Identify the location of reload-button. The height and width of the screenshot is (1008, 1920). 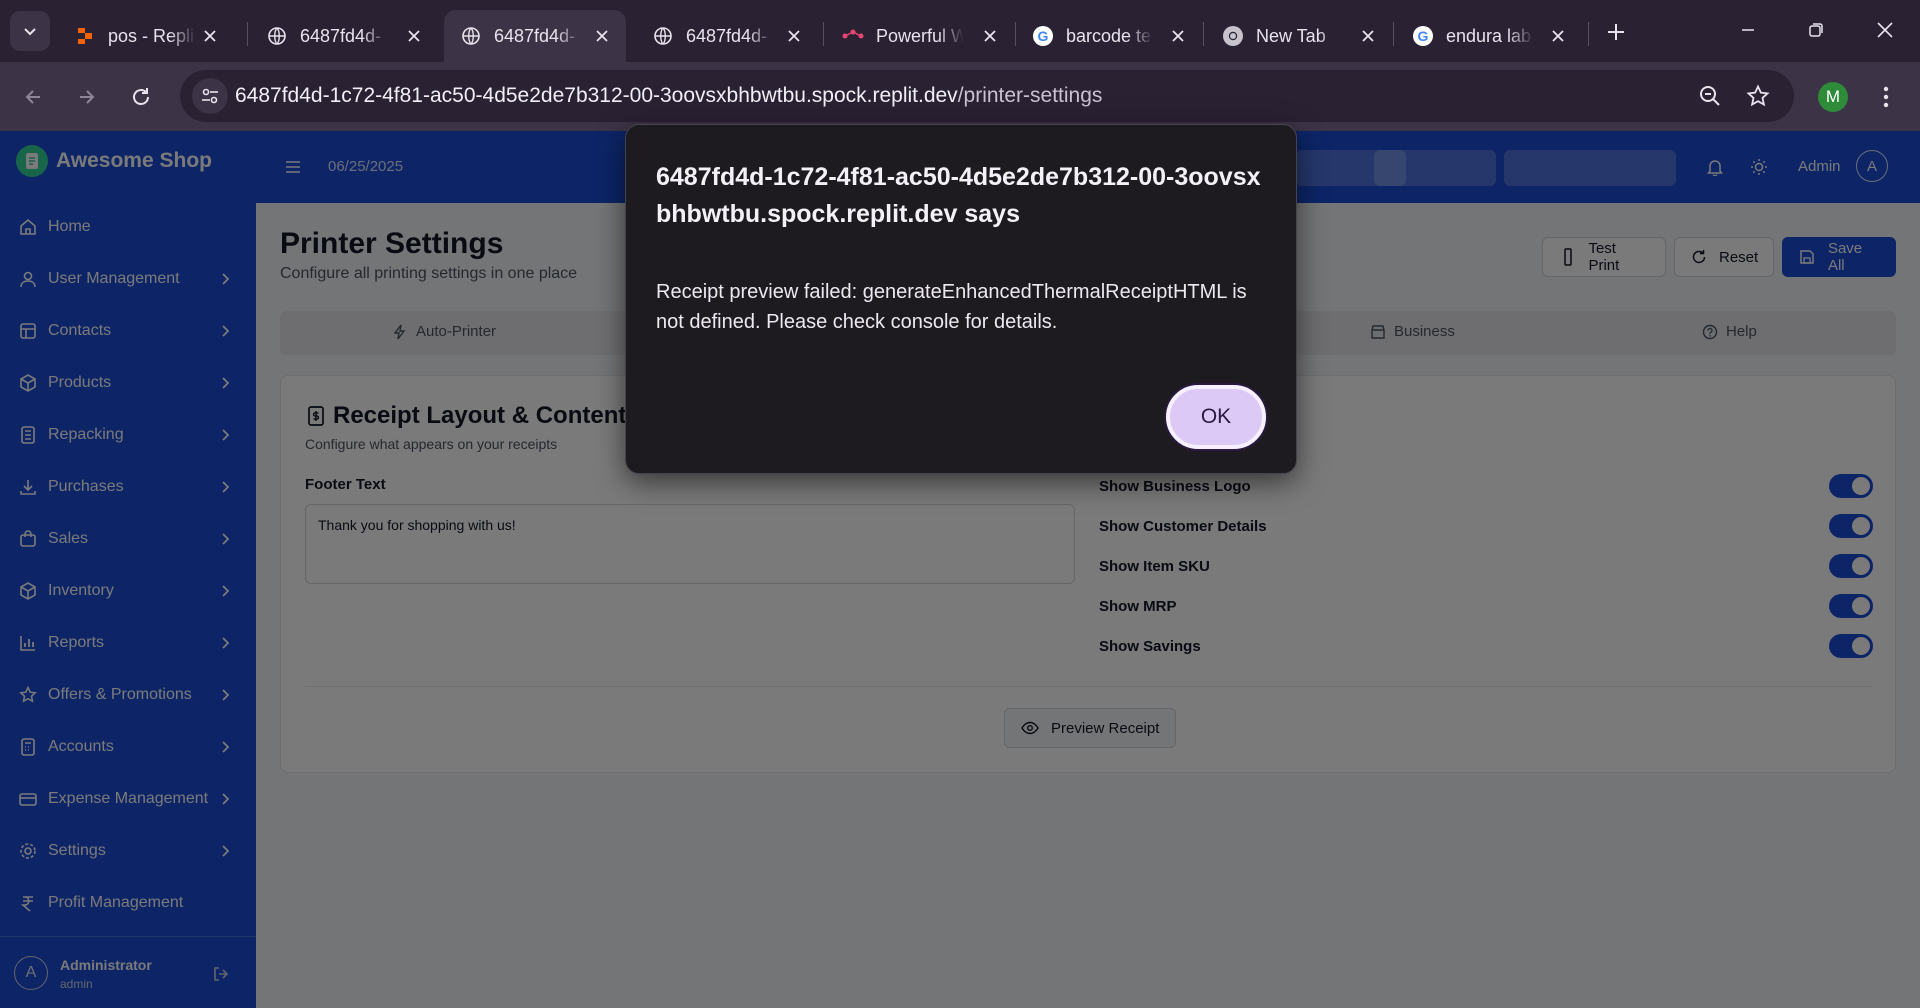
(141, 97).